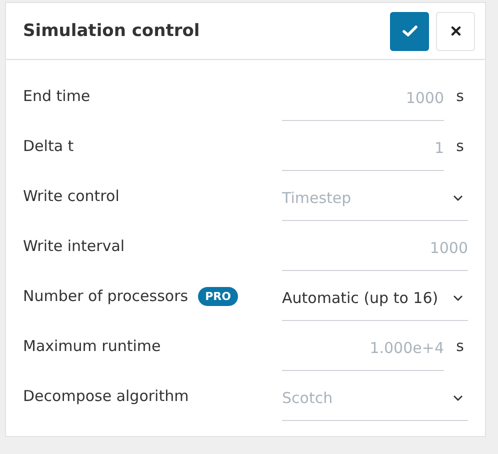  I want to click on number-field: 1.000e+4, so click(363, 348).